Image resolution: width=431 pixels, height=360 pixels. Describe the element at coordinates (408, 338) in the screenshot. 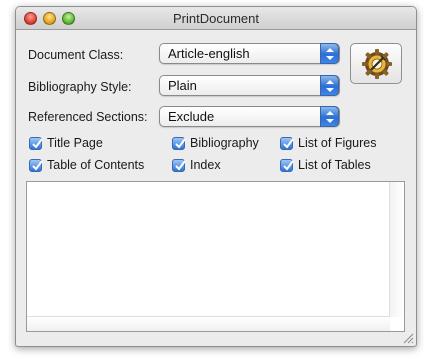

I see `resize-grip-icon` at that location.